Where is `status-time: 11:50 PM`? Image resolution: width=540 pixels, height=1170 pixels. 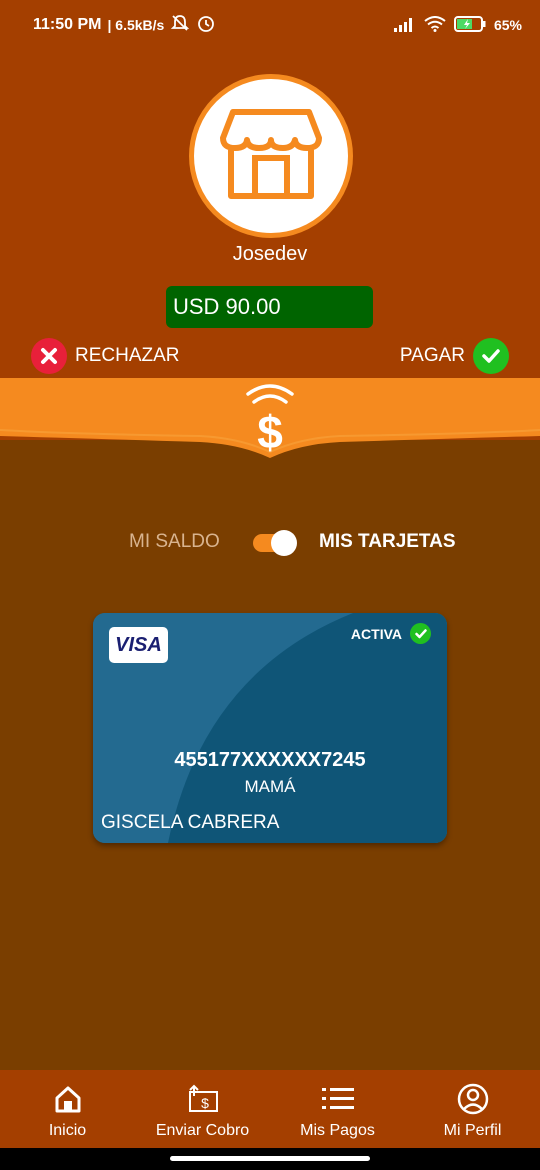
status-time: 11:50 PM is located at coordinates (67, 24).